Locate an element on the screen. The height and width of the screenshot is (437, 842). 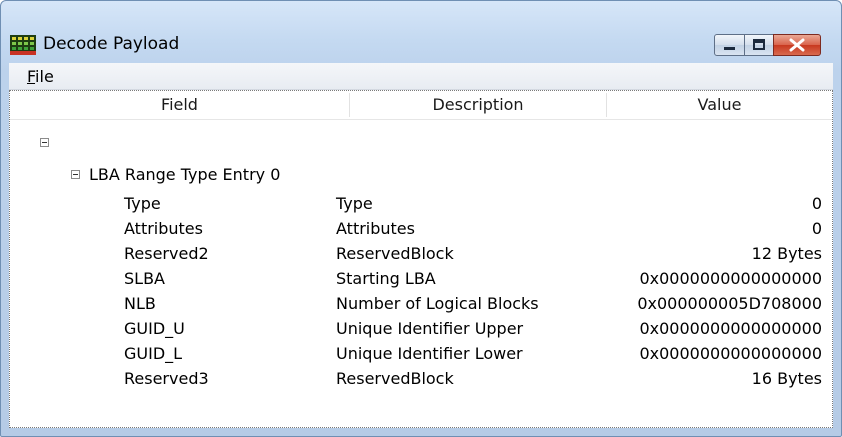
maximize-icon is located at coordinates (759, 44).